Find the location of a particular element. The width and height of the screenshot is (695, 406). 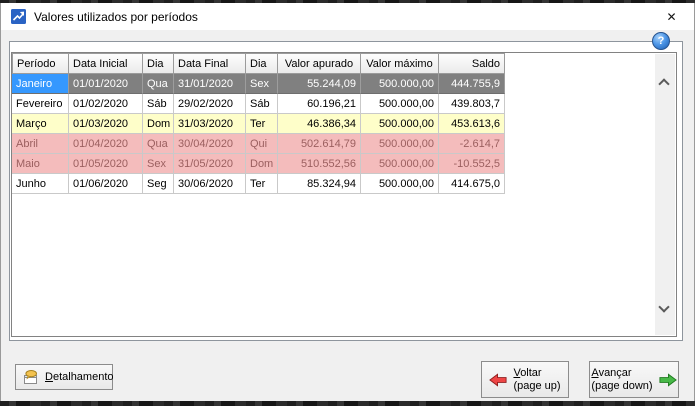

cell-saldo: -10.552,5 is located at coordinates (472, 164).